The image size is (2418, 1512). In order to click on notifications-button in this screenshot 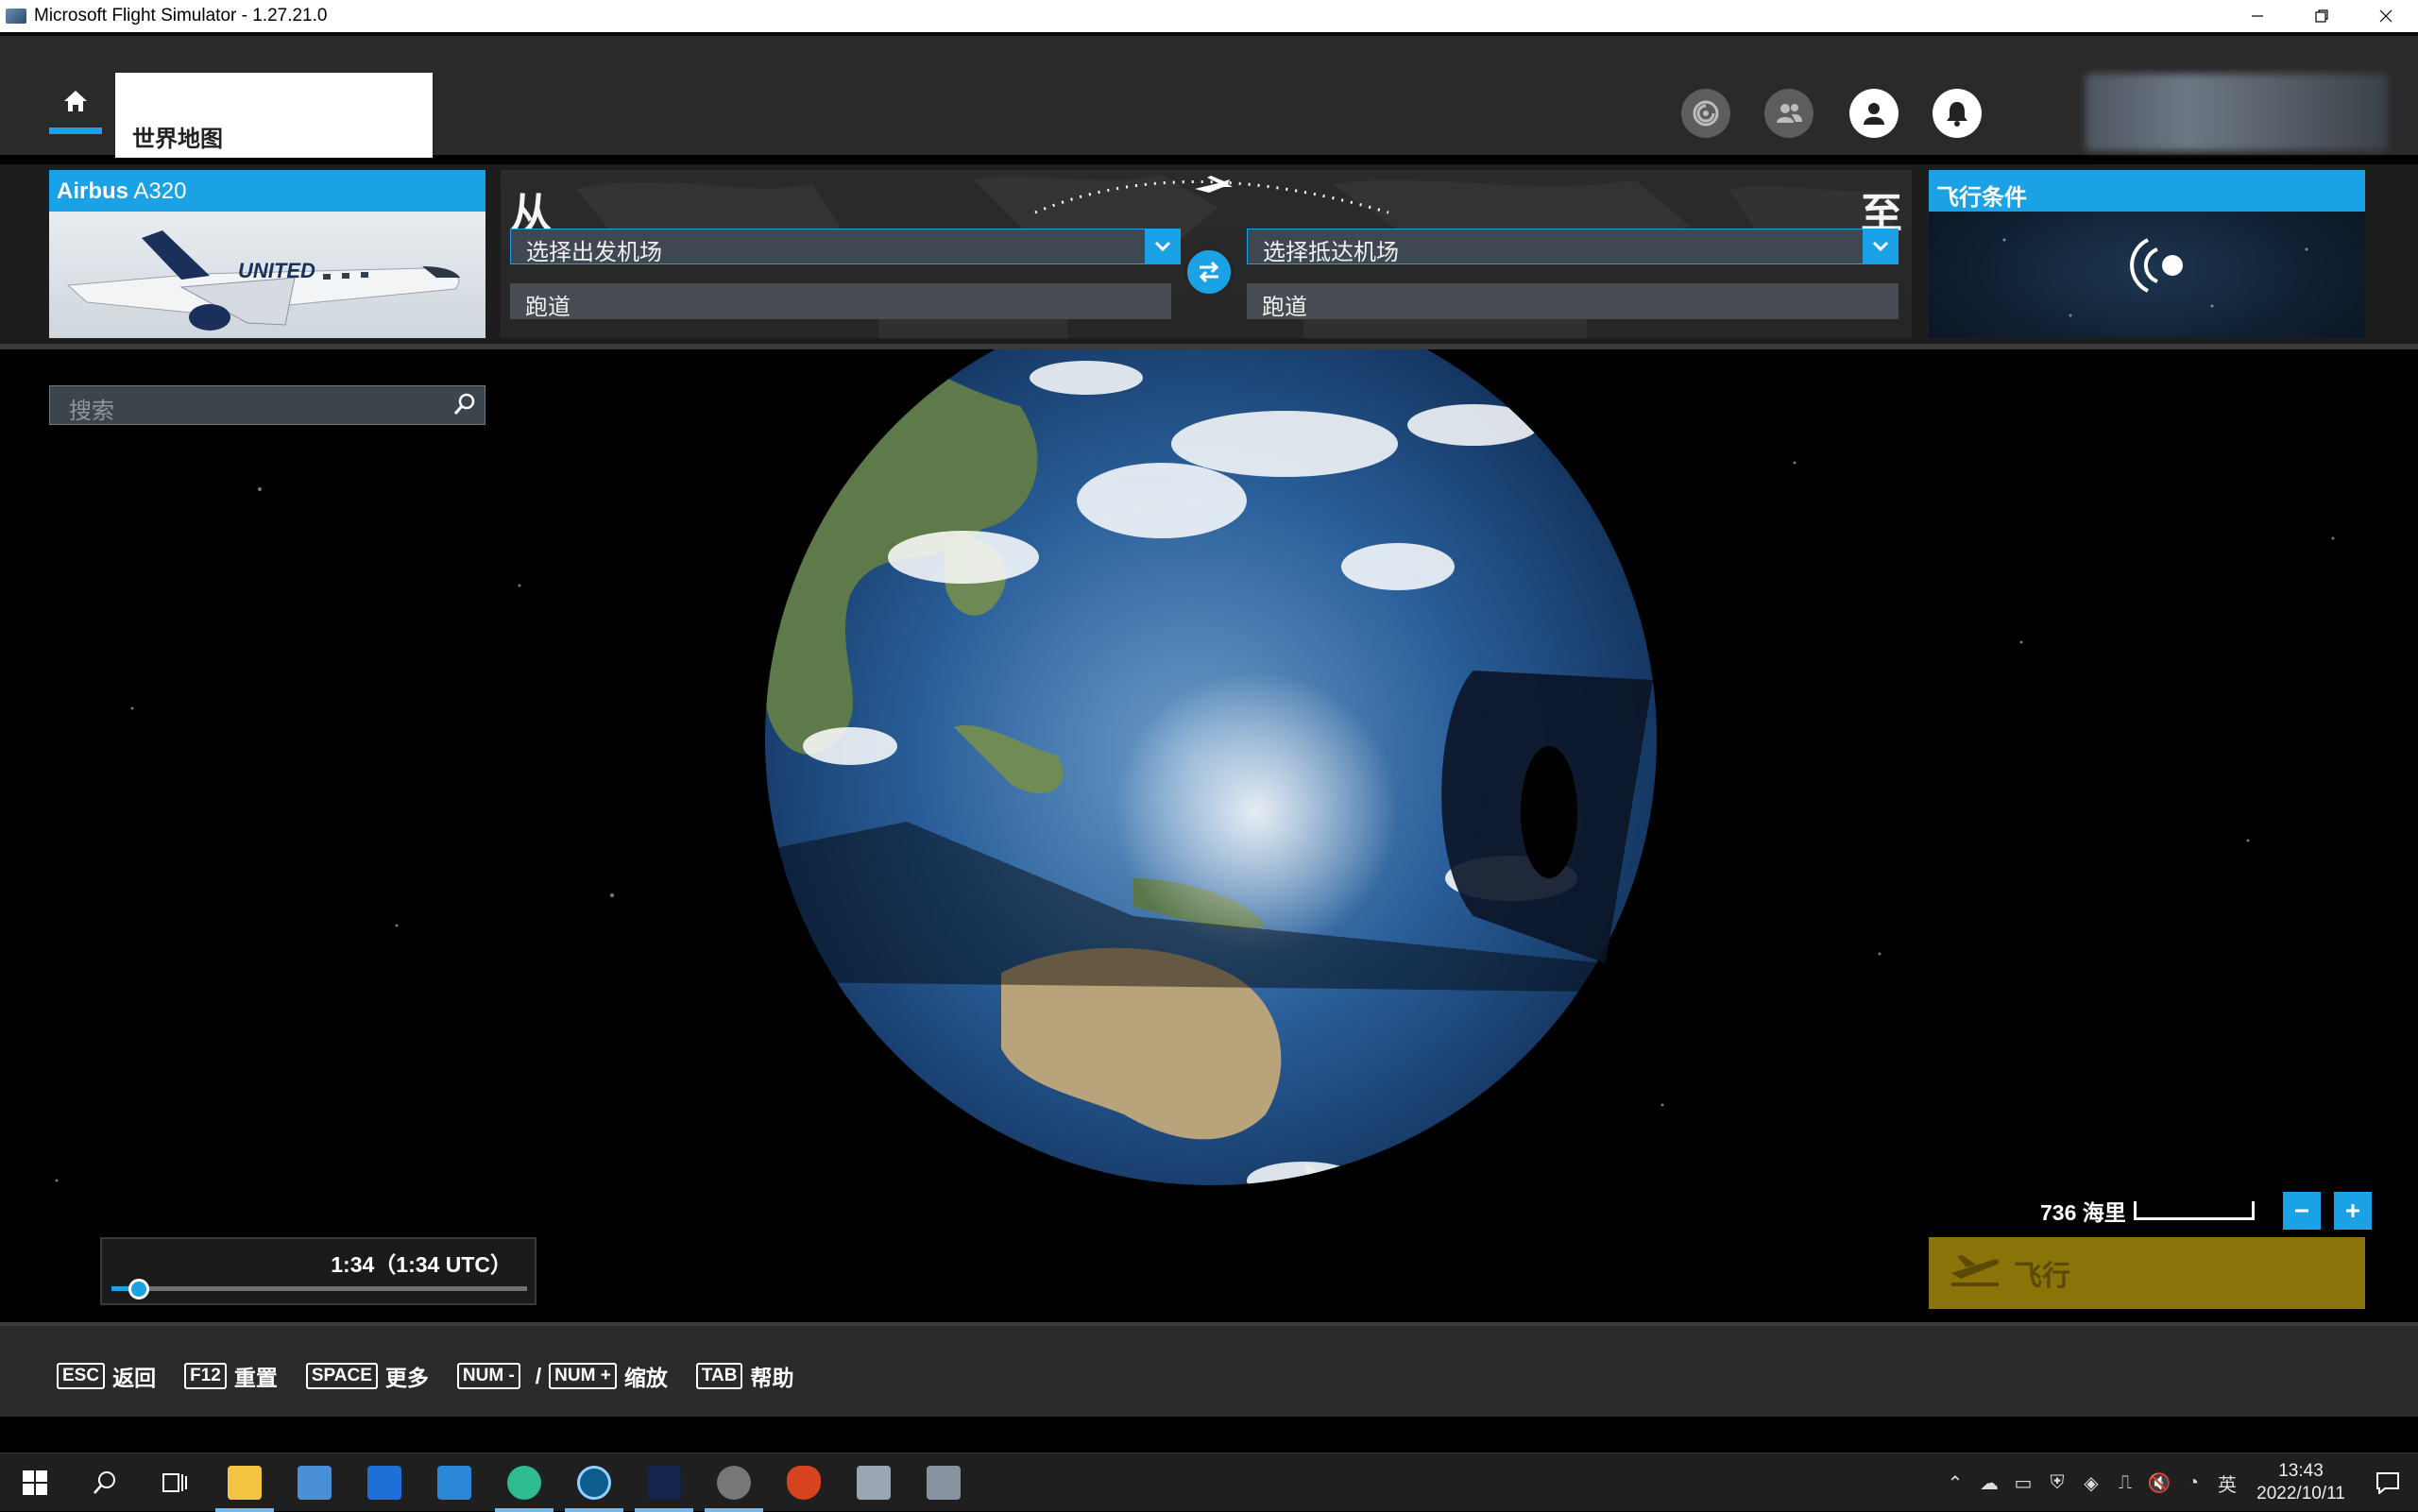, I will do `click(1958, 113)`.